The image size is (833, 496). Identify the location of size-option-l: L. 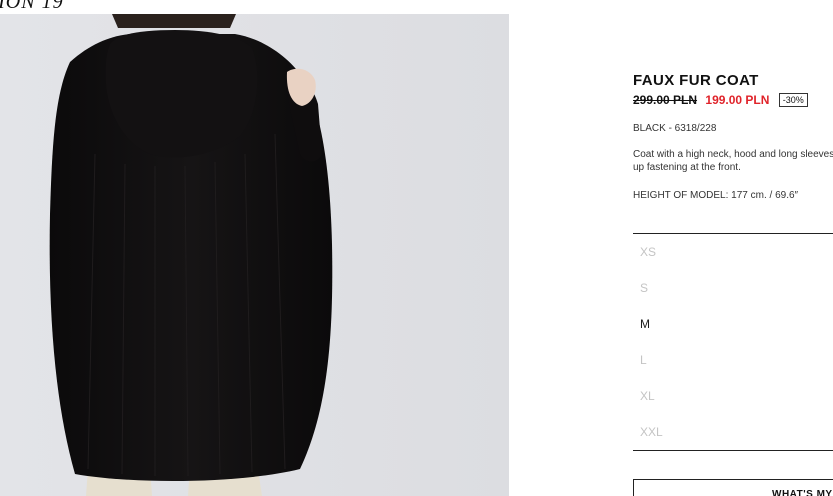
(733, 360).